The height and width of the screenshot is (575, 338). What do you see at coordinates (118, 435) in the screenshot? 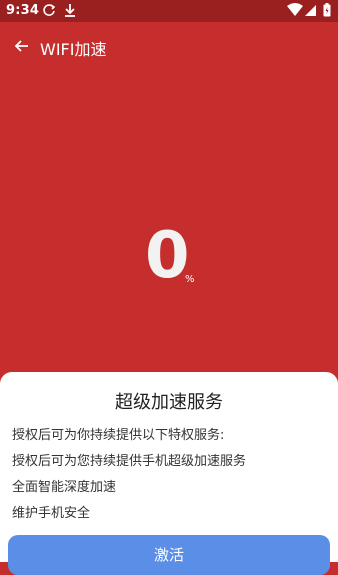
I see `dialog-line: 授权后可为你持续提供以下特权服务:` at bounding box center [118, 435].